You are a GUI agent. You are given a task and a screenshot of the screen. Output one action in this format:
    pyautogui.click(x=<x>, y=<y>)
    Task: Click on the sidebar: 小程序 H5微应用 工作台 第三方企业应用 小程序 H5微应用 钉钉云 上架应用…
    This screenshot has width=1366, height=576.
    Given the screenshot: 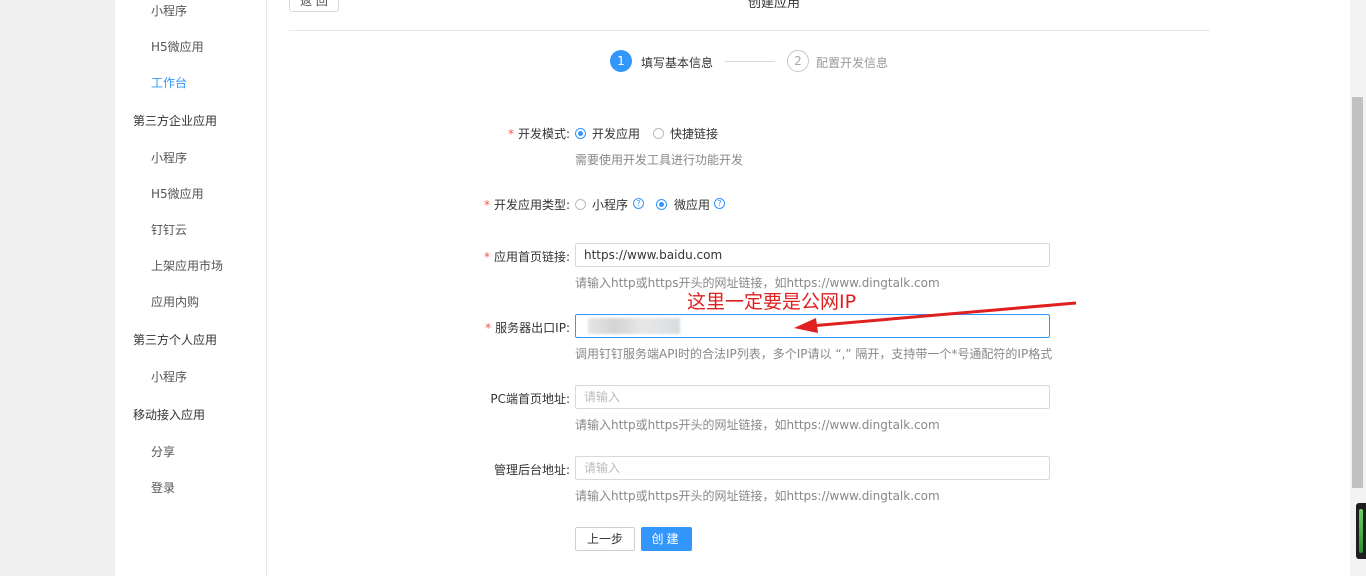 What is the action you would take?
    pyautogui.click(x=191, y=288)
    